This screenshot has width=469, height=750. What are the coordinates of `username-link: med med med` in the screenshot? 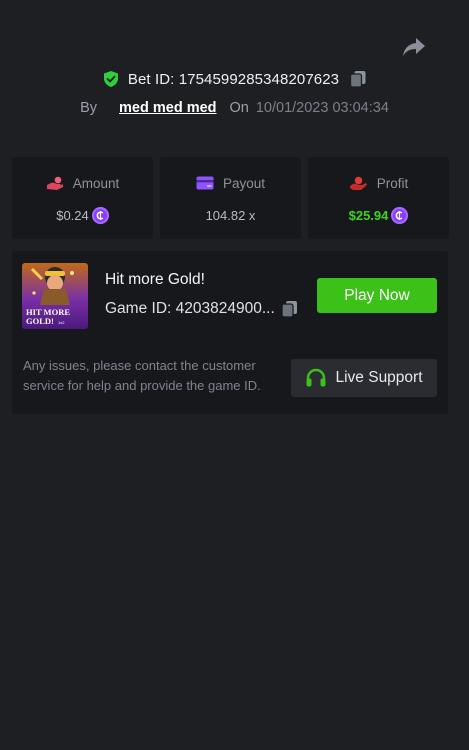 It's located at (168, 108).